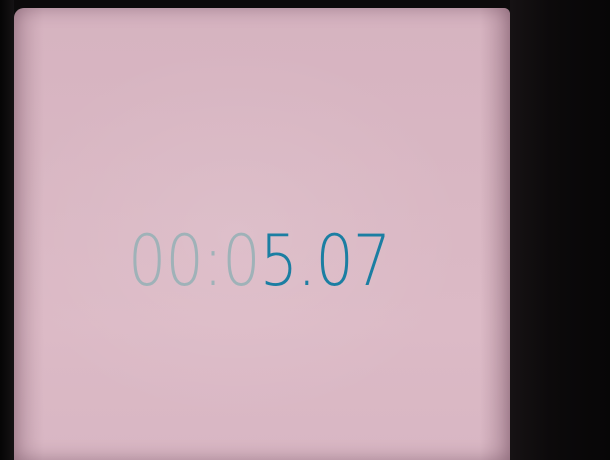 The width and height of the screenshot is (610, 460). Describe the element at coordinates (325, 261) in the screenshot. I see `stopwatch-elapsed-digits: 5.07` at that location.